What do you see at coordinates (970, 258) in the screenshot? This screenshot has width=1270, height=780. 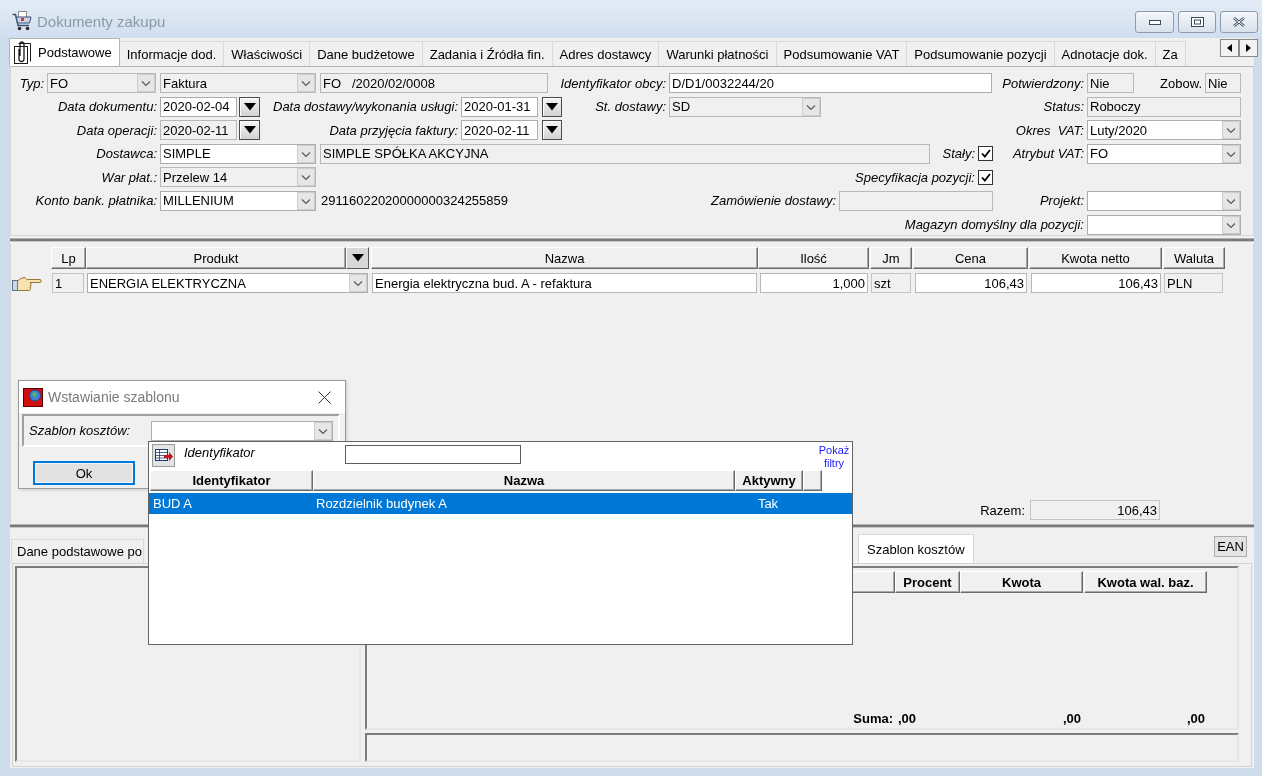 I see `column-header: Cena` at bounding box center [970, 258].